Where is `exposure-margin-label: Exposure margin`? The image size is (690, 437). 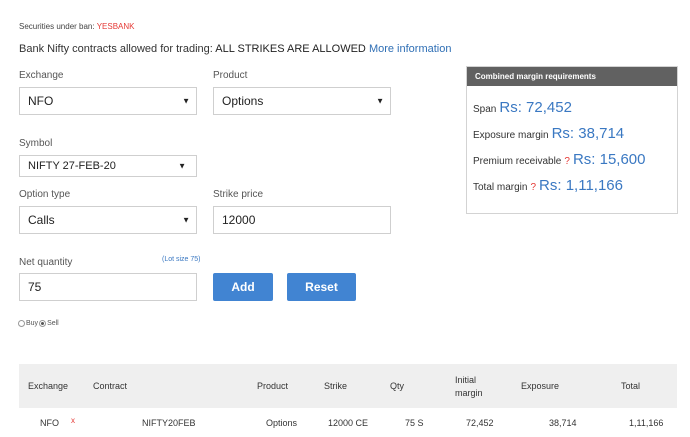 exposure-margin-label: Exposure margin is located at coordinates (511, 135).